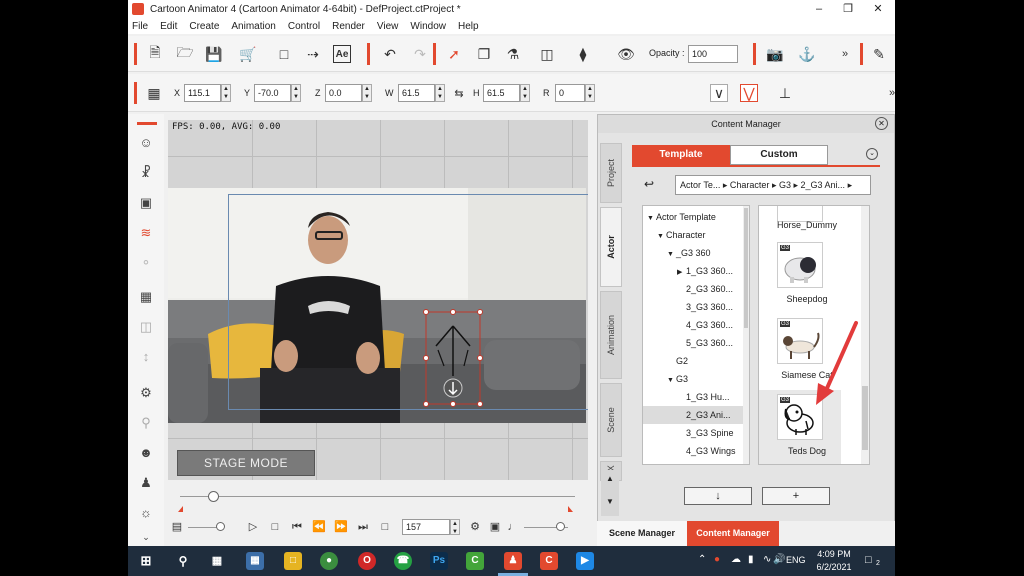 This screenshot has width=1024, height=576. What do you see at coordinates (796, 560) in the screenshot?
I see `input-language: ENG` at bounding box center [796, 560].